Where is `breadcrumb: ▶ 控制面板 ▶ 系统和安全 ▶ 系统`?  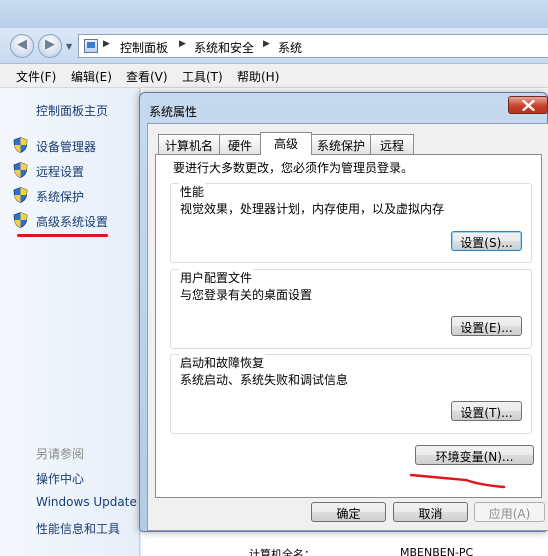 breadcrumb: ▶ 控制面板 ▶ 系统和安全 ▶ 系统 is located at coordinates (313, 46).